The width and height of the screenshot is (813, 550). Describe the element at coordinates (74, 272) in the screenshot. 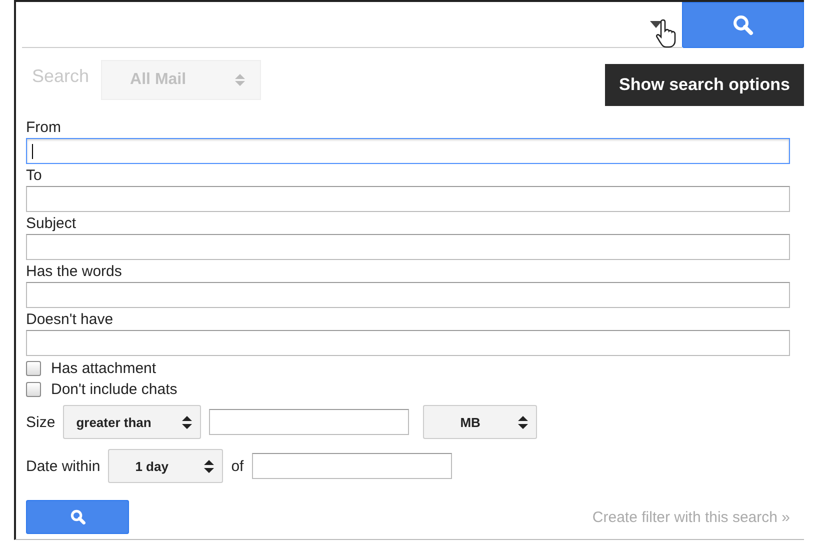

I see `field-label: Has the words` at that location.